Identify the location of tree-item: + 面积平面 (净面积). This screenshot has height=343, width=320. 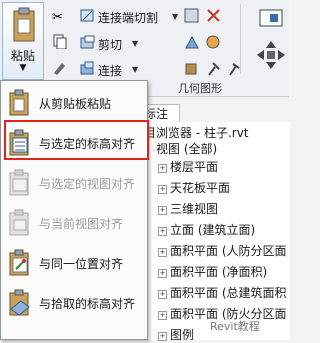
(212, 271).